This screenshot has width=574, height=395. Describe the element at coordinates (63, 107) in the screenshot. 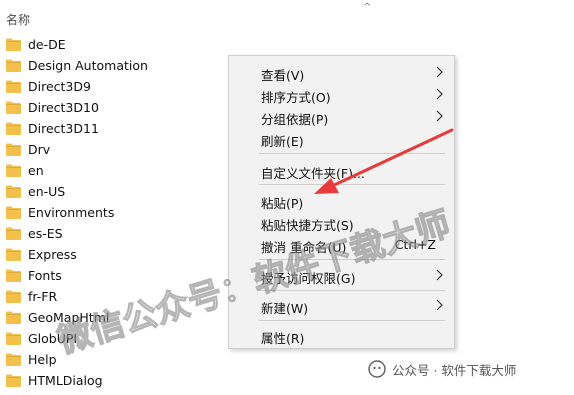

I see `folder-name: Direct3D10` at that location.